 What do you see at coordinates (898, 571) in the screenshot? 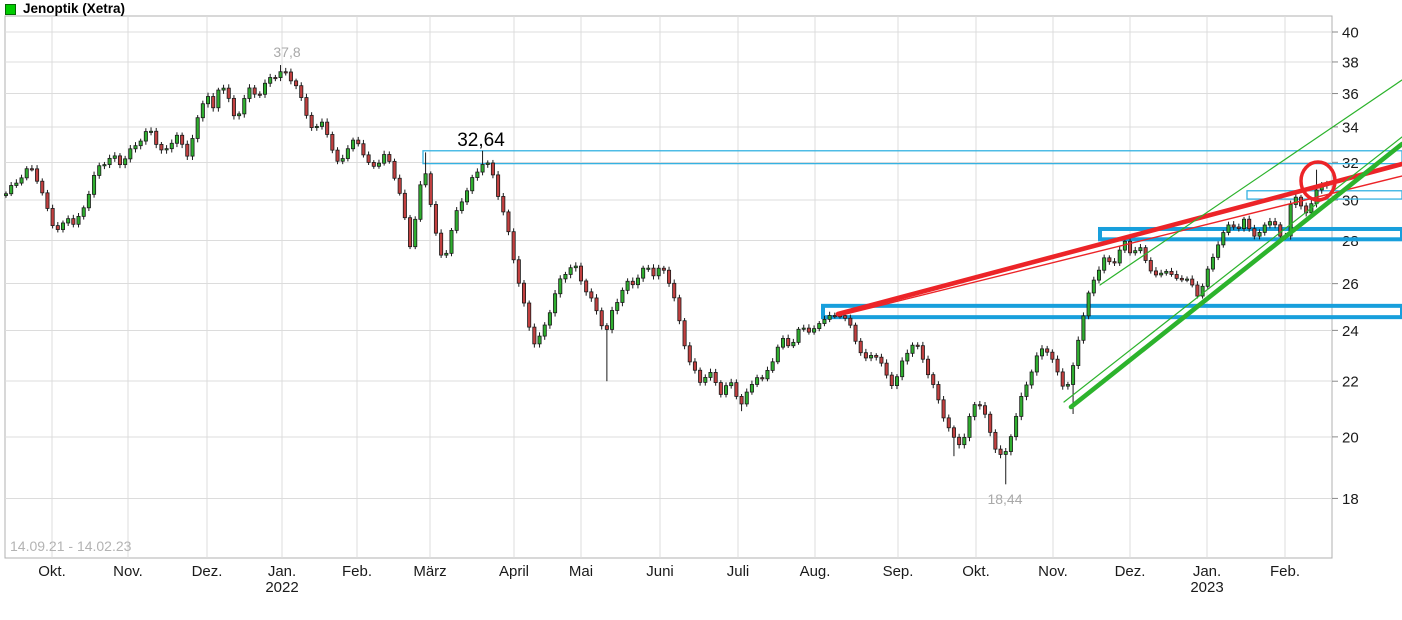
I see `x-axis-month-label: Sep.` at bounding box center [898, 571].